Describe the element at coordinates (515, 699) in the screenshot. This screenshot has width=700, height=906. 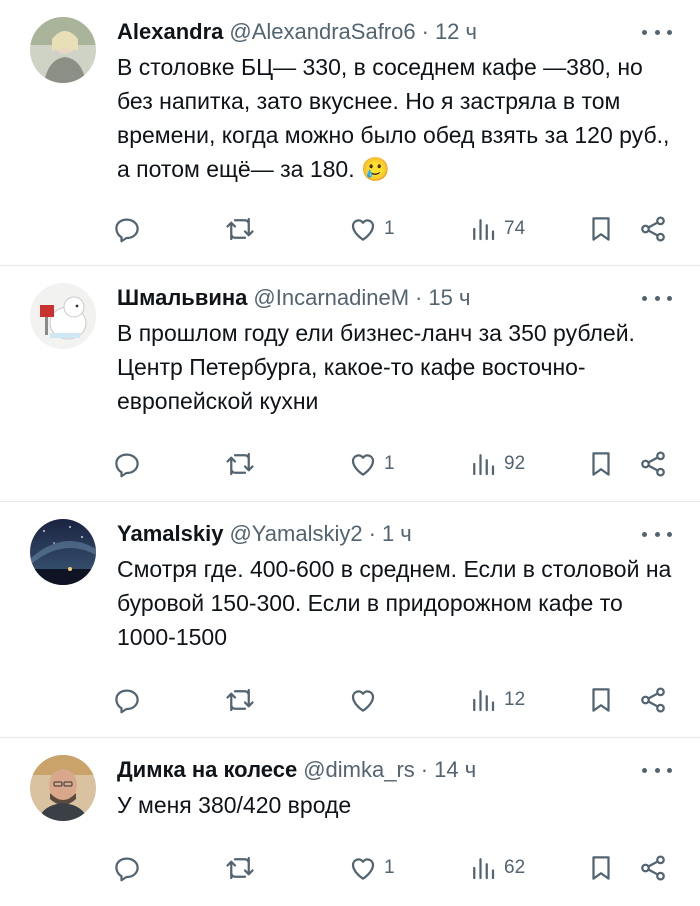
I see `view-count: 12` at that location.